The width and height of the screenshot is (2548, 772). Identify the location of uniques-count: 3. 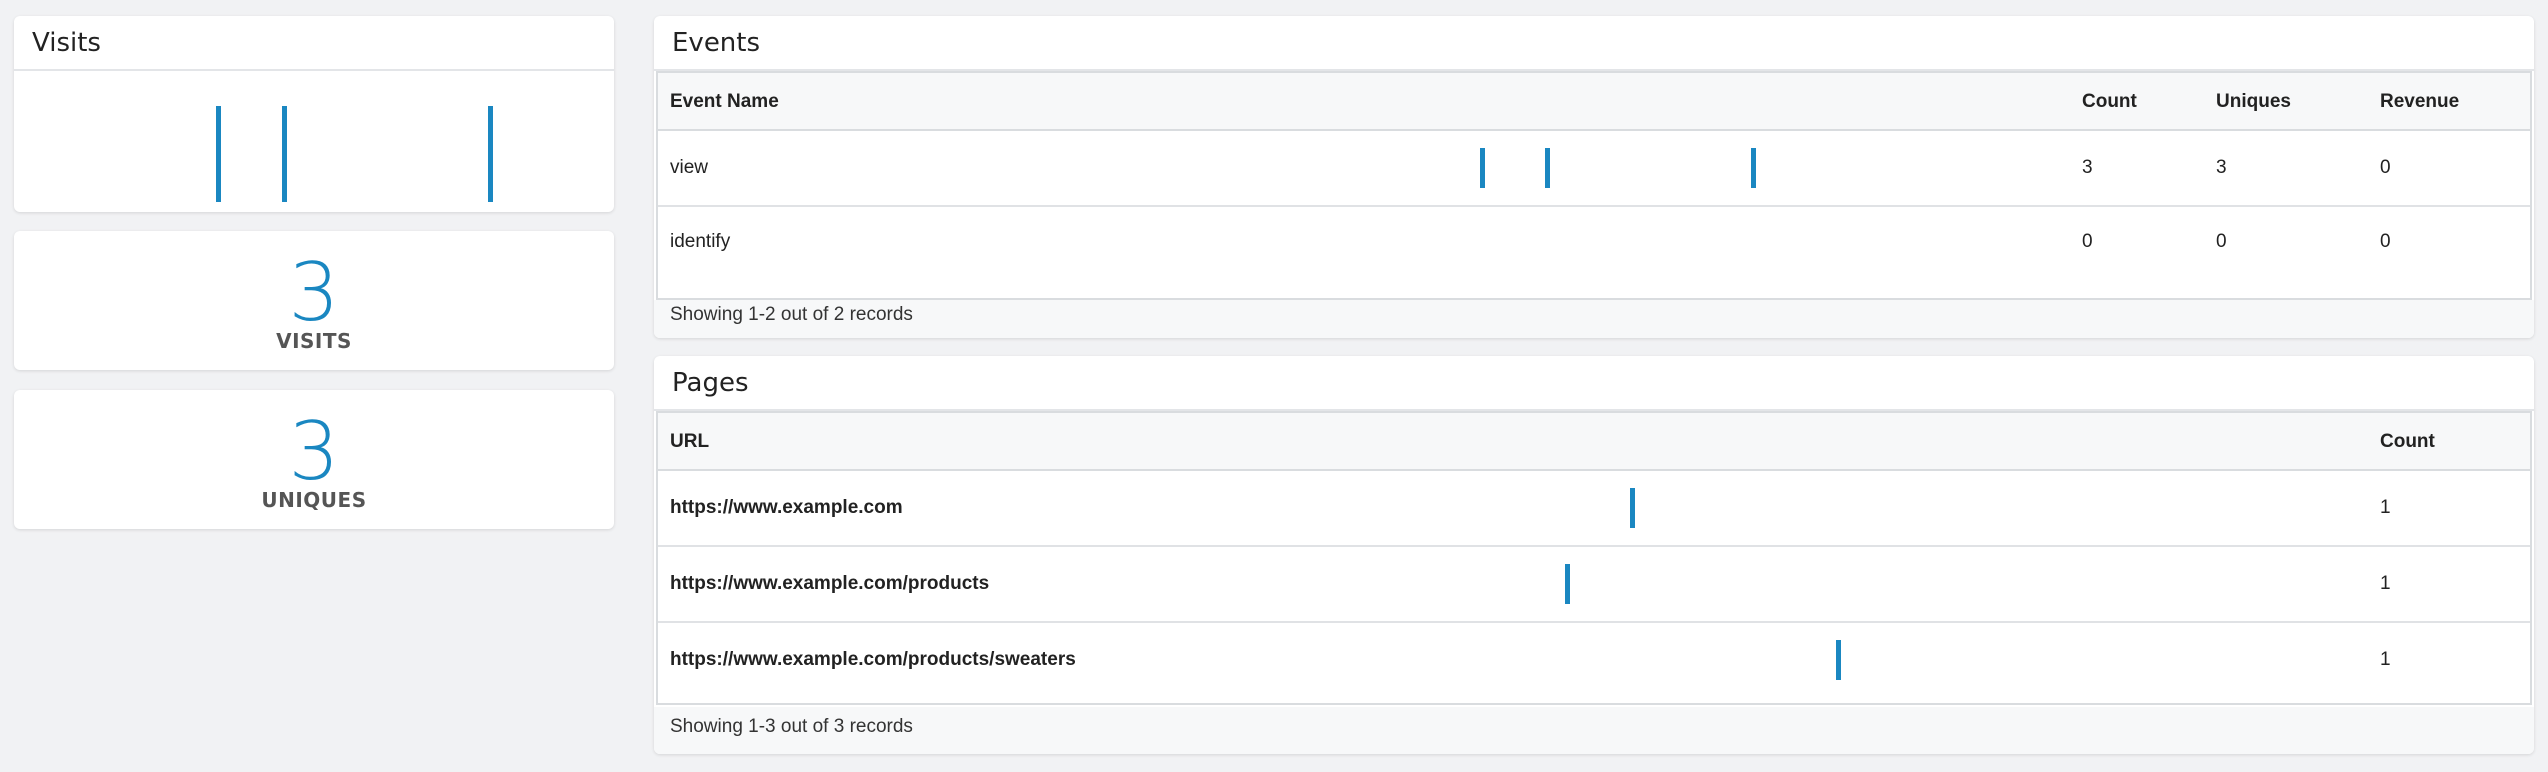
(314, 451).